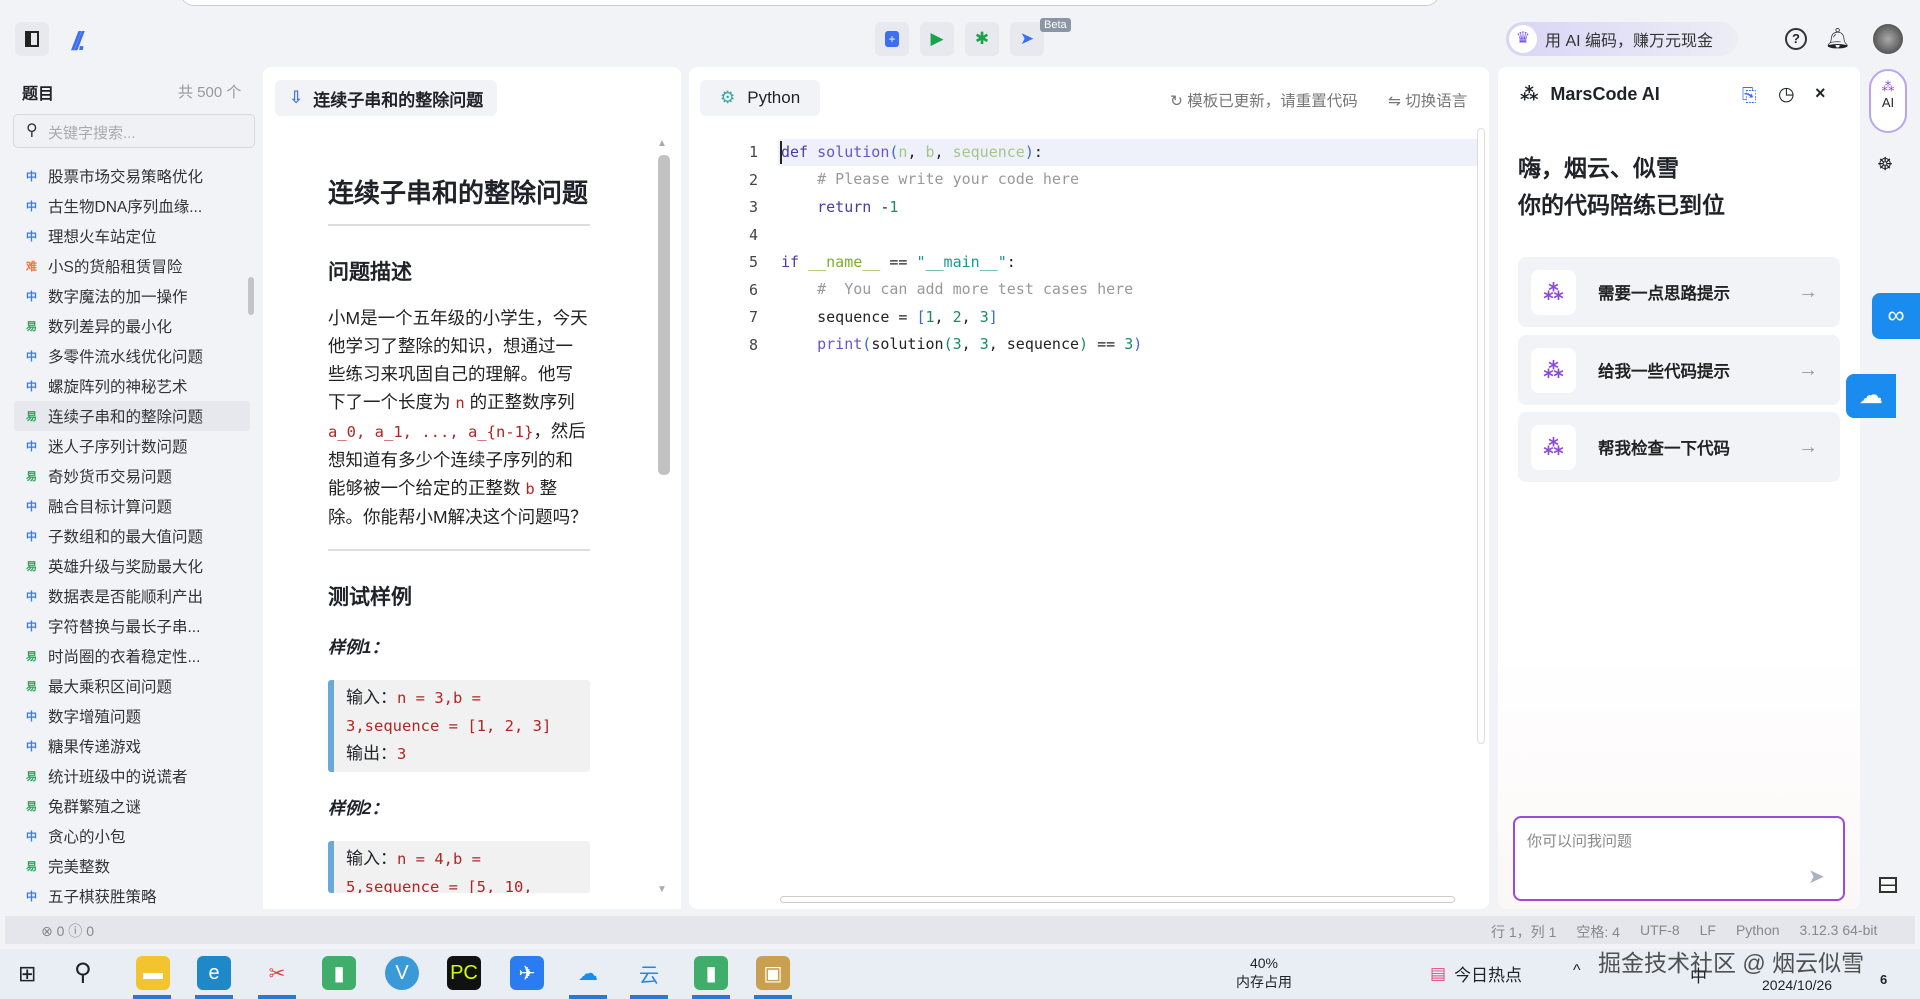  I want to click on sidebar-problem-item: 易完美整数, so click(132, 866).